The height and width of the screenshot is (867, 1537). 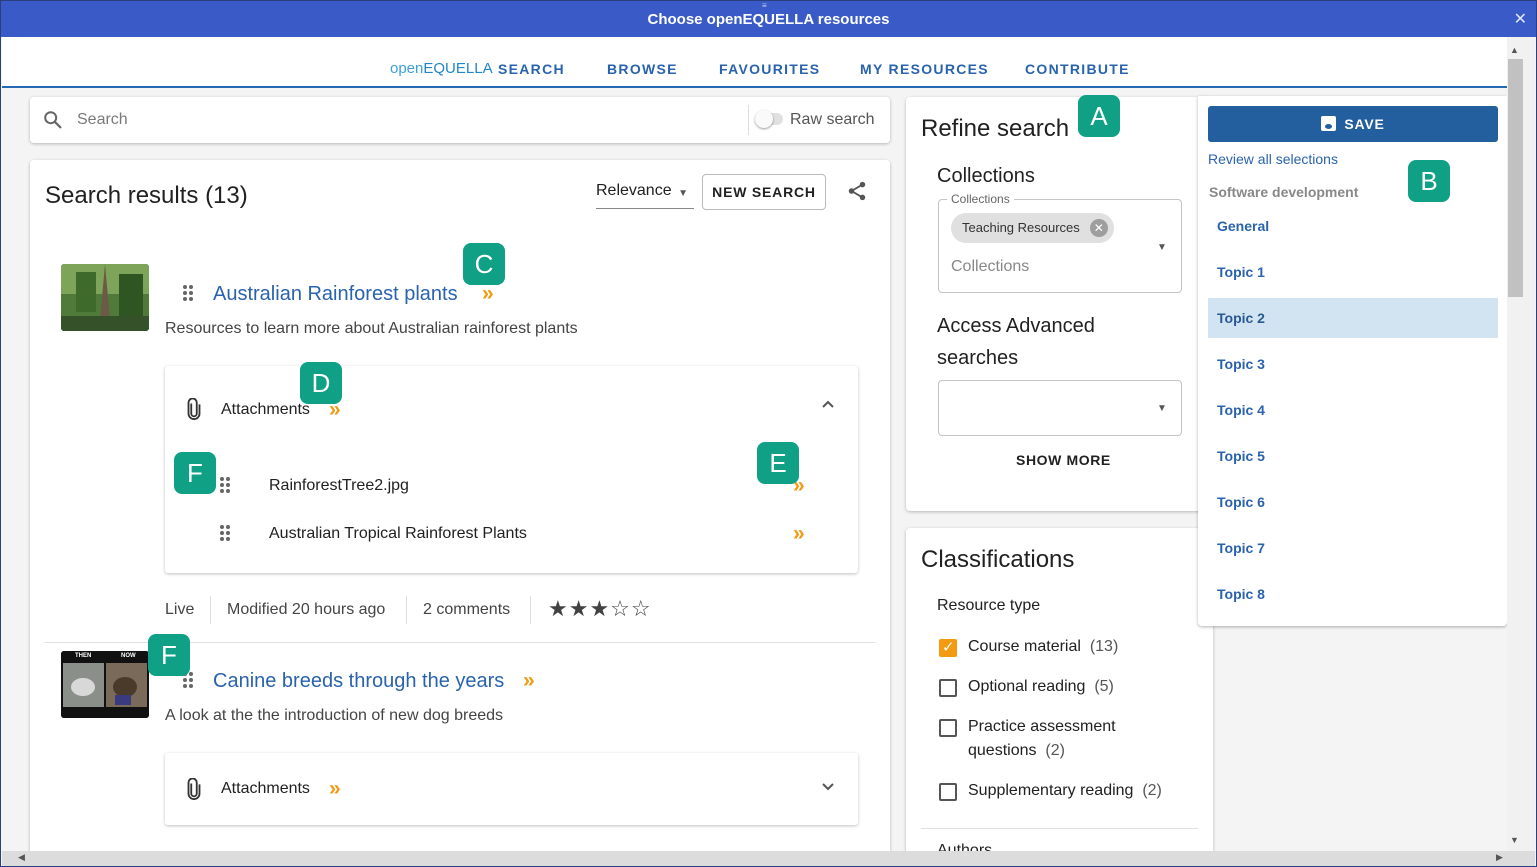 What do you see at coordinates (924, 69) in the screenshot?
I see `nav-my-resources: MY RESOURCES` at bounding box center [924, 69].